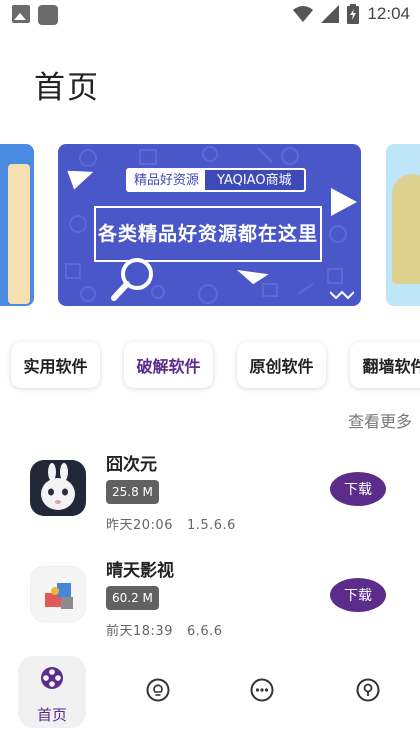 Image resolution: width=420 pixels, height=746 pixels. Describe the element at coordinates (52, 678) in the screenshot. I see `home-film-reel-icon` at that location.